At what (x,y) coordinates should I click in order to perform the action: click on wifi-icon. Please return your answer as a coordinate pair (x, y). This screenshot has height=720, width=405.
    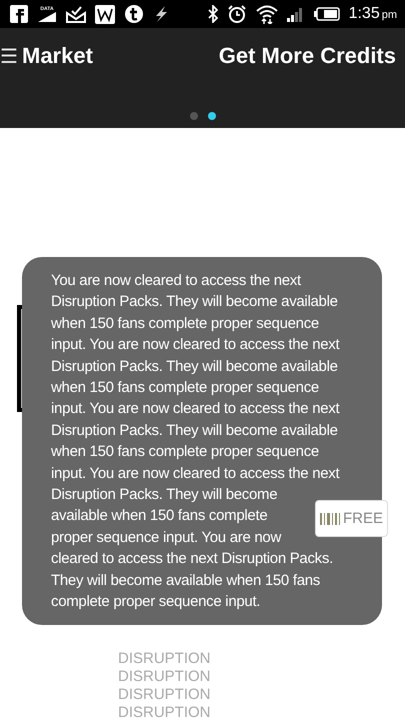
    Looking at the image, I should click on (267, 14).